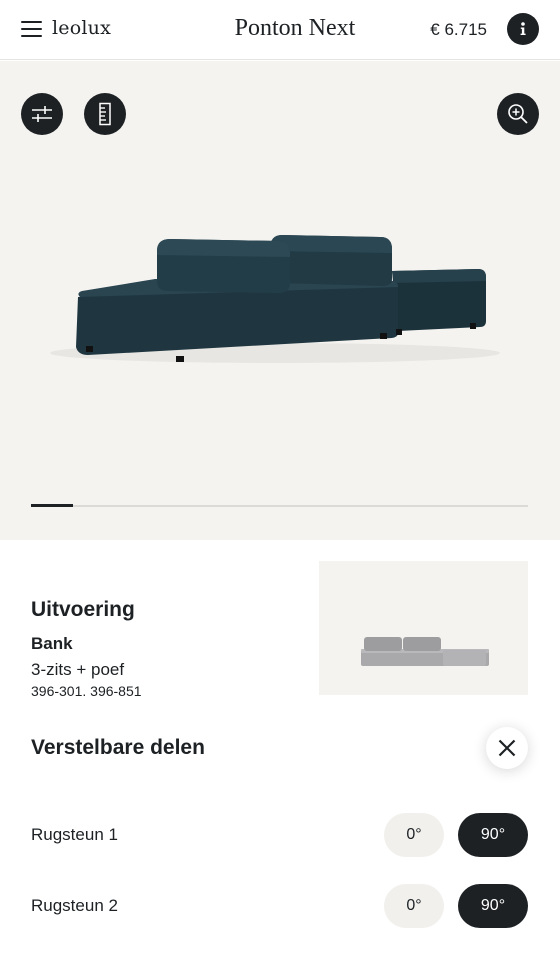 The image size is (560, 966). What do you see at coordinates (78, 669) in the screenshot?
I see `product-configuration: 3-zits + poef` at bounding box center [78, 669].